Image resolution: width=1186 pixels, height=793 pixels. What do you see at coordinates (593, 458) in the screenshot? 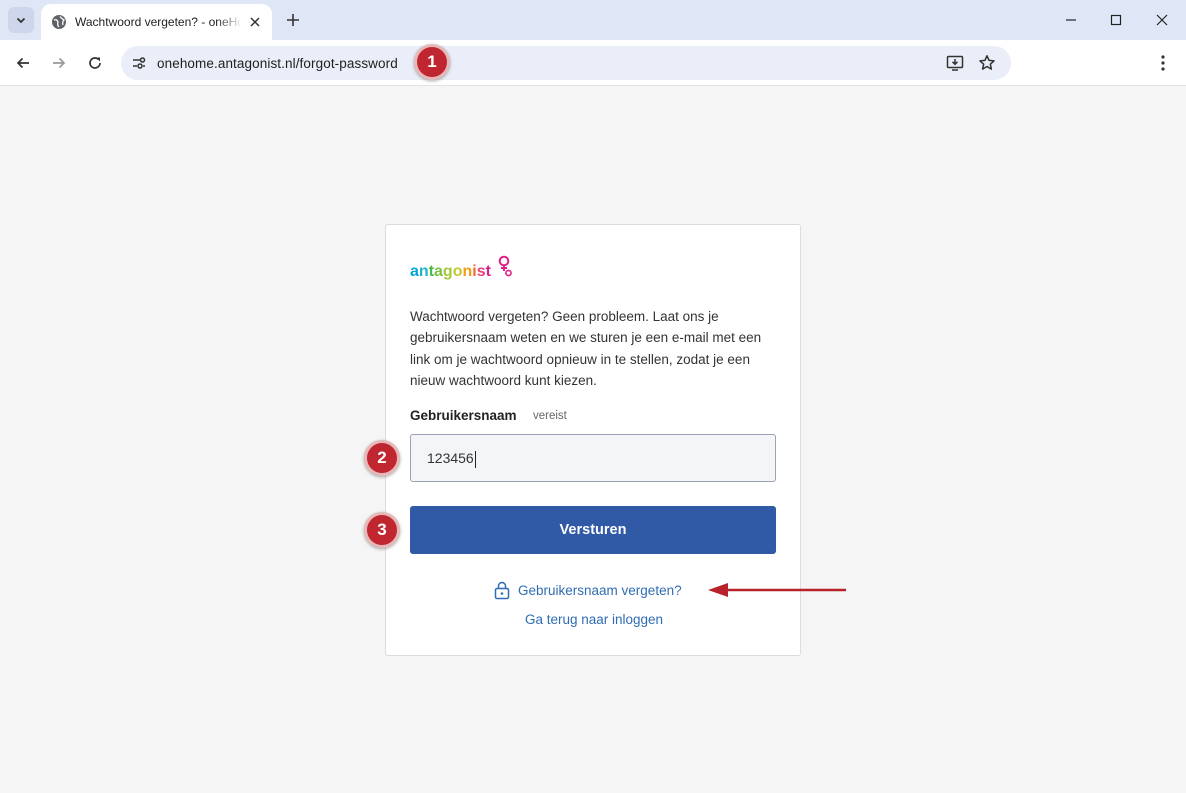
I see `username-input` at bounding box center [593, 458].